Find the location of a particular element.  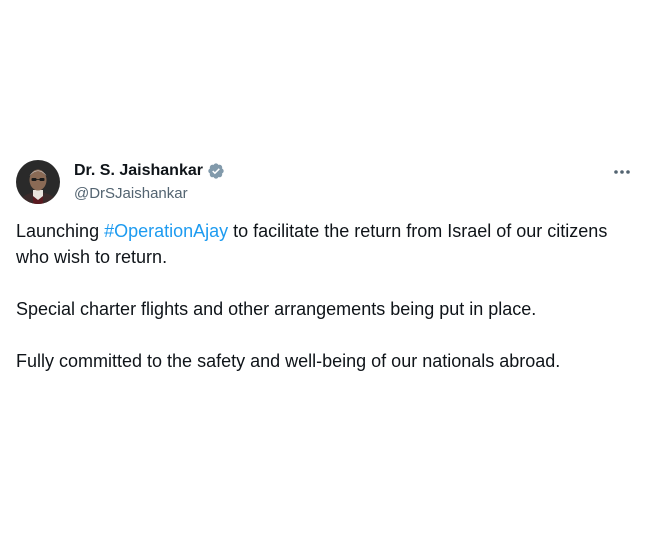

display-name: Dr. S. Jaishankar is located at coordinates (138, 171).